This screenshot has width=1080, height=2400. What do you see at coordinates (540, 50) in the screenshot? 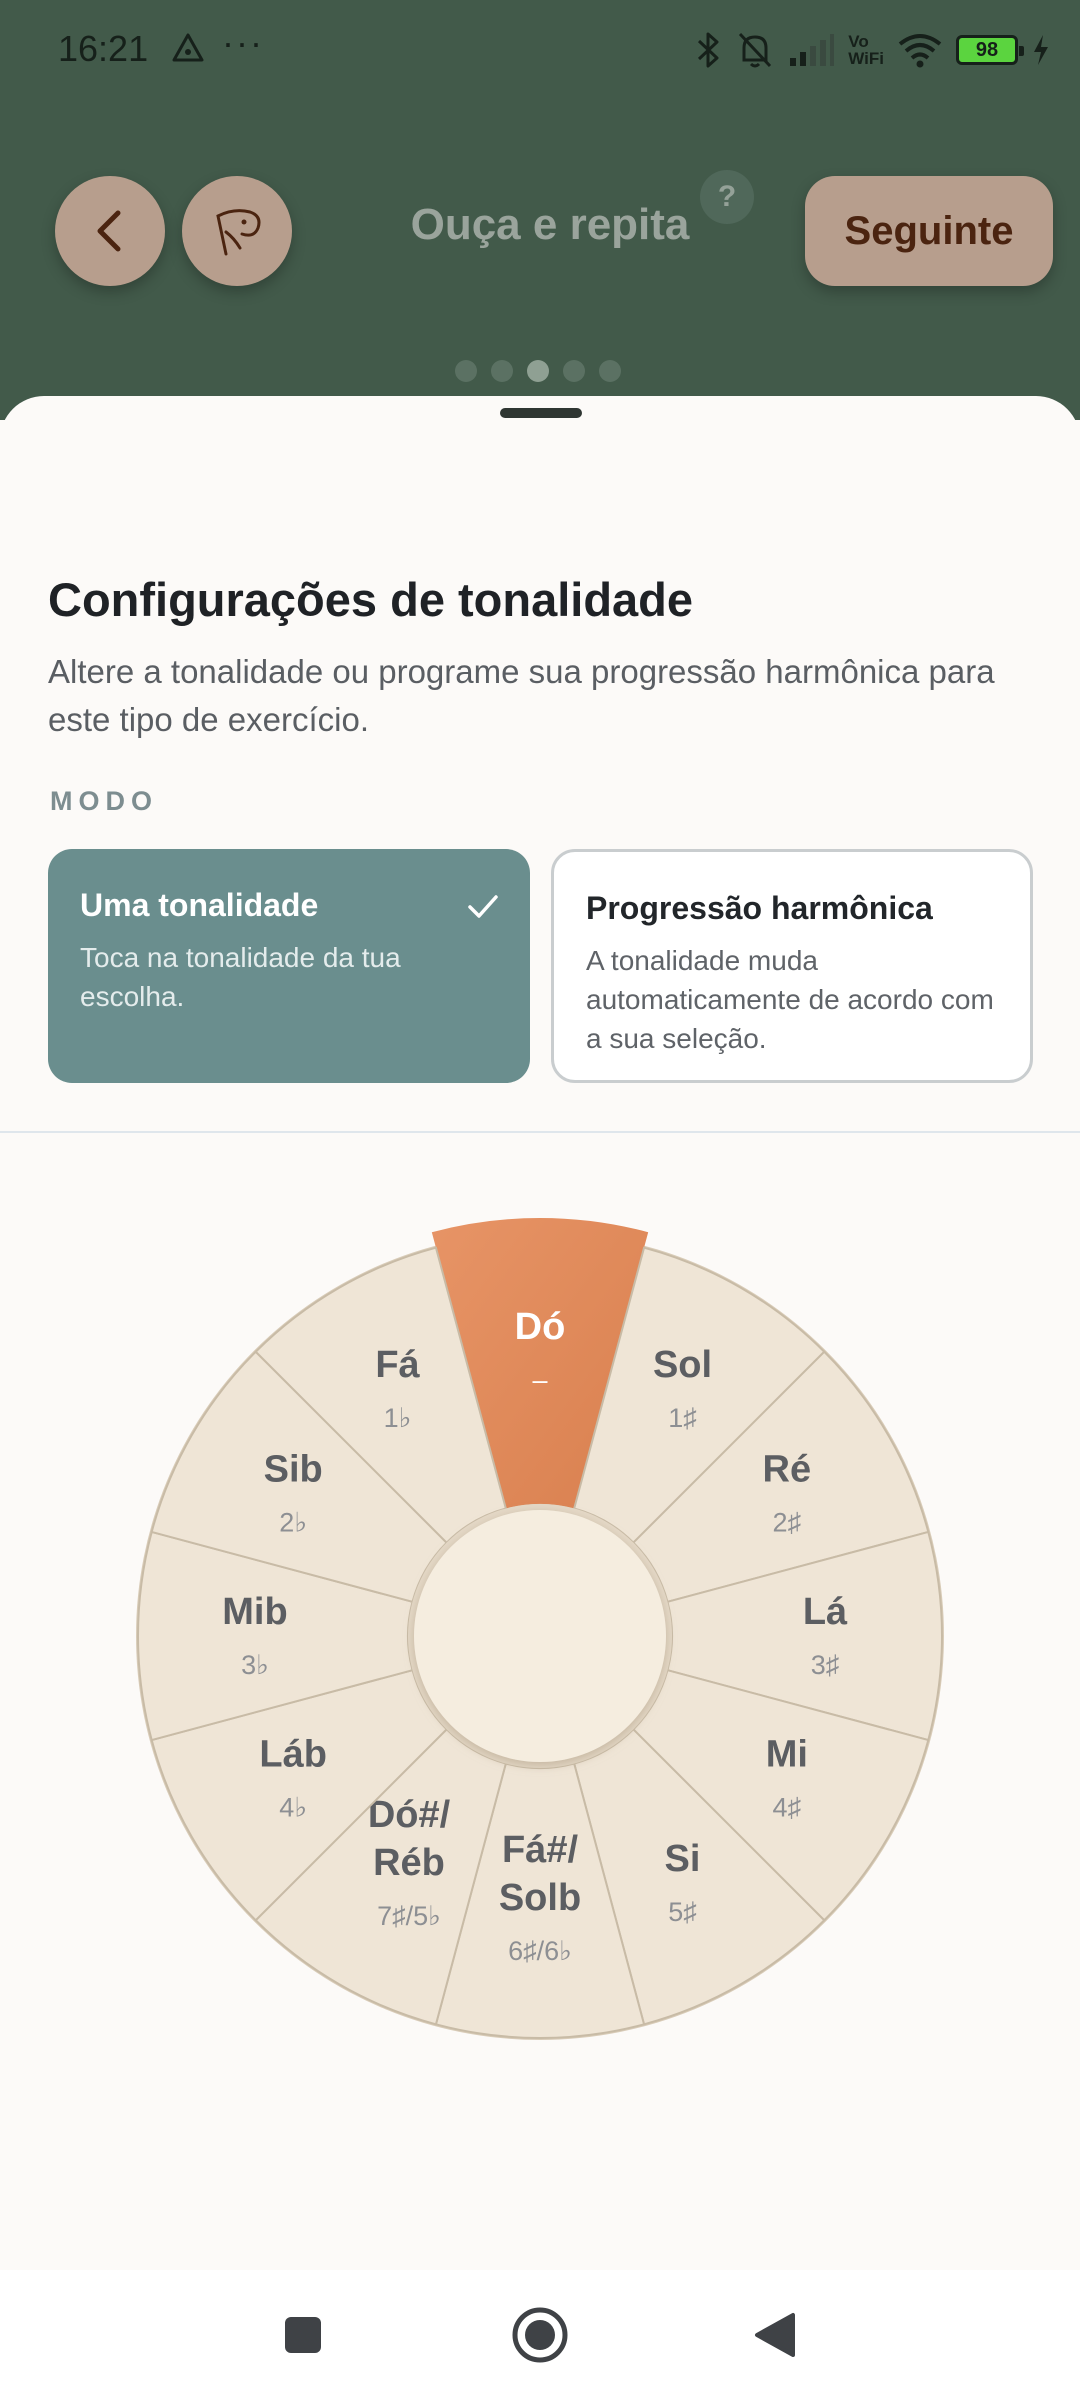
I see `status-bar: 16:21 ··· Vo WiFi 98` at bounding box center [540, 50].